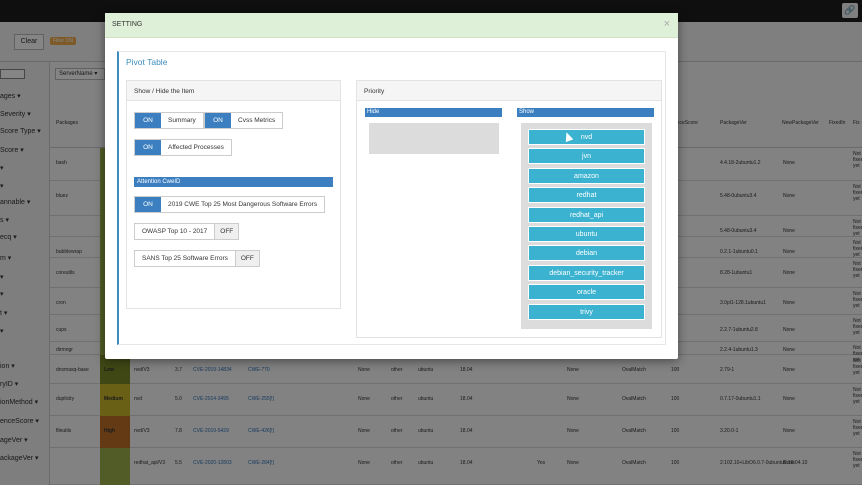 The image size is (862, 485). I want to click on show-column-header: Show, so click(585, 112).